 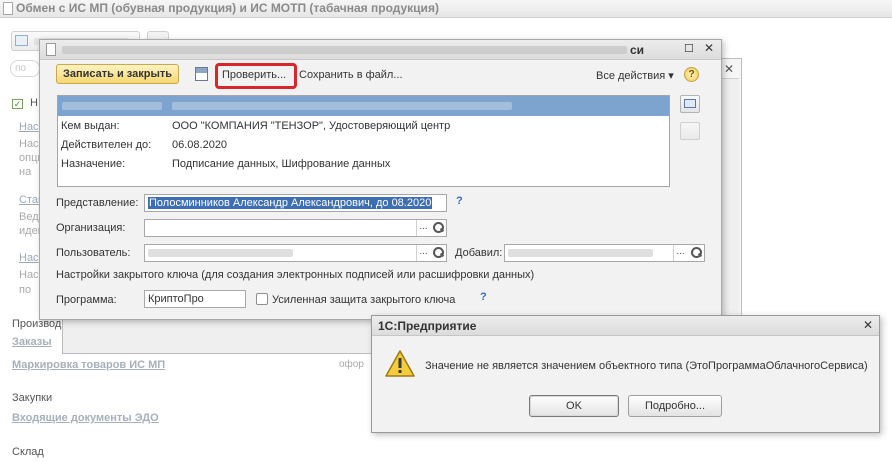 What do you see at coordinates (574, 406) in the screenshot?
I see `ok-button: OK` at bounding box center [574, 406].